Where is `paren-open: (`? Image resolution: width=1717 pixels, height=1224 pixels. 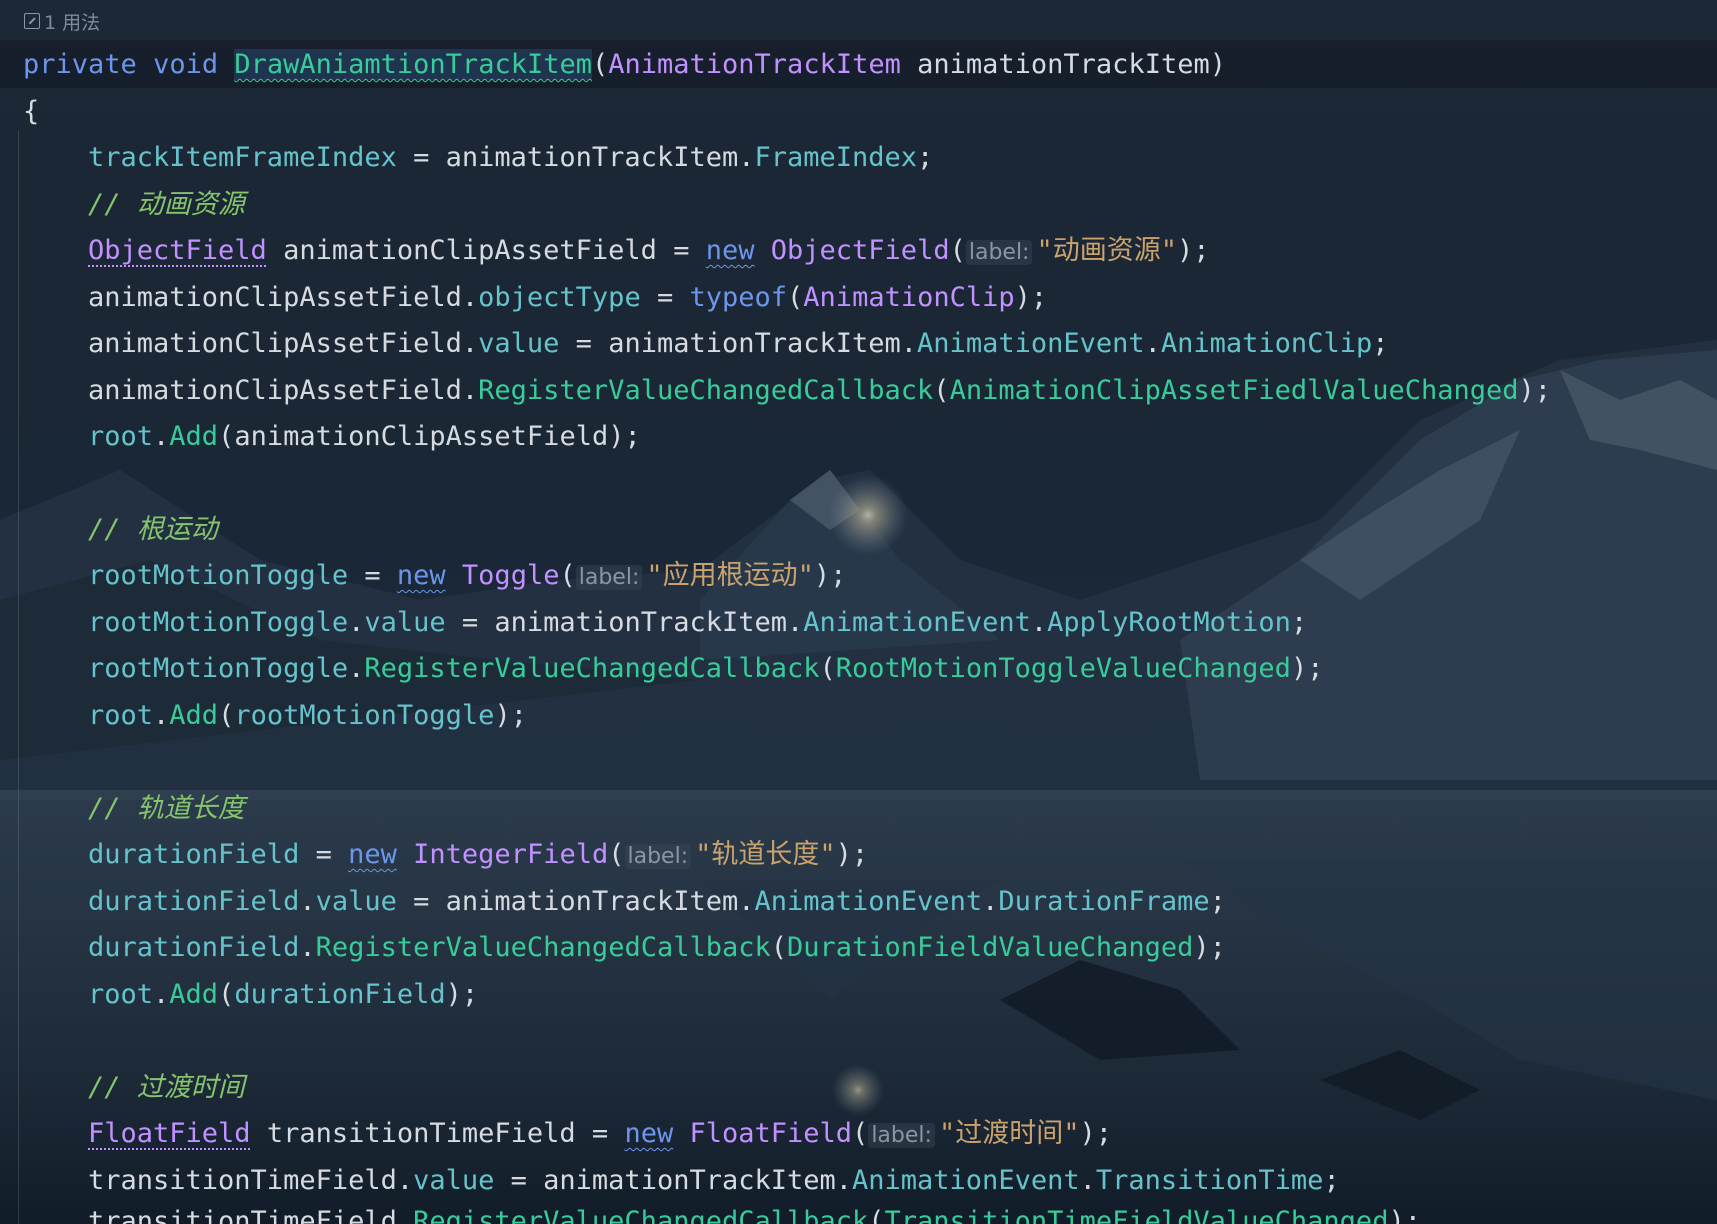
paren-open: ( is located at coordinates (600, 64).